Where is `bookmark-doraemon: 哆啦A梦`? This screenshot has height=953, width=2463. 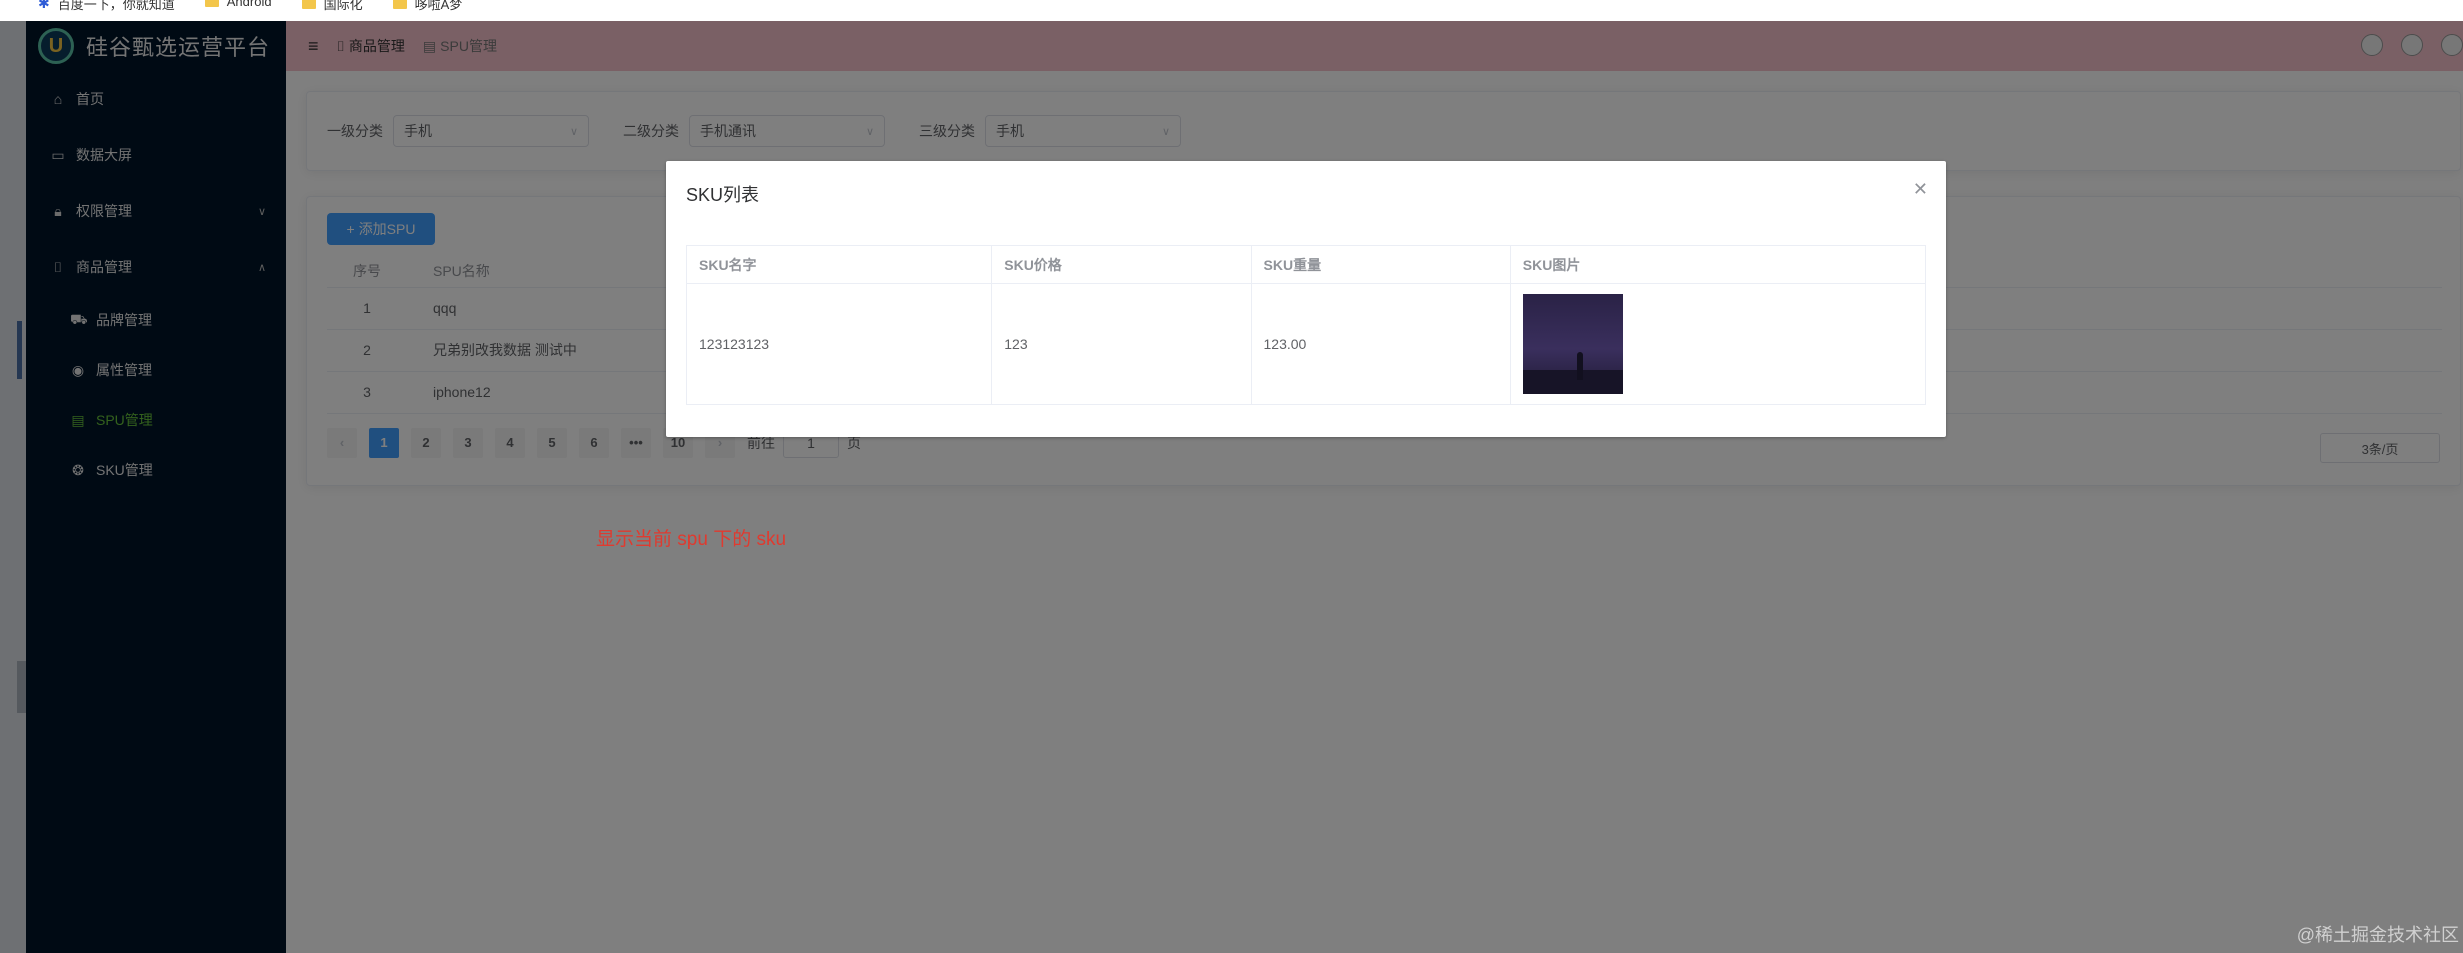
bookmark-doraemon: 哆啦A梦 is located at coordinates (427, 6).